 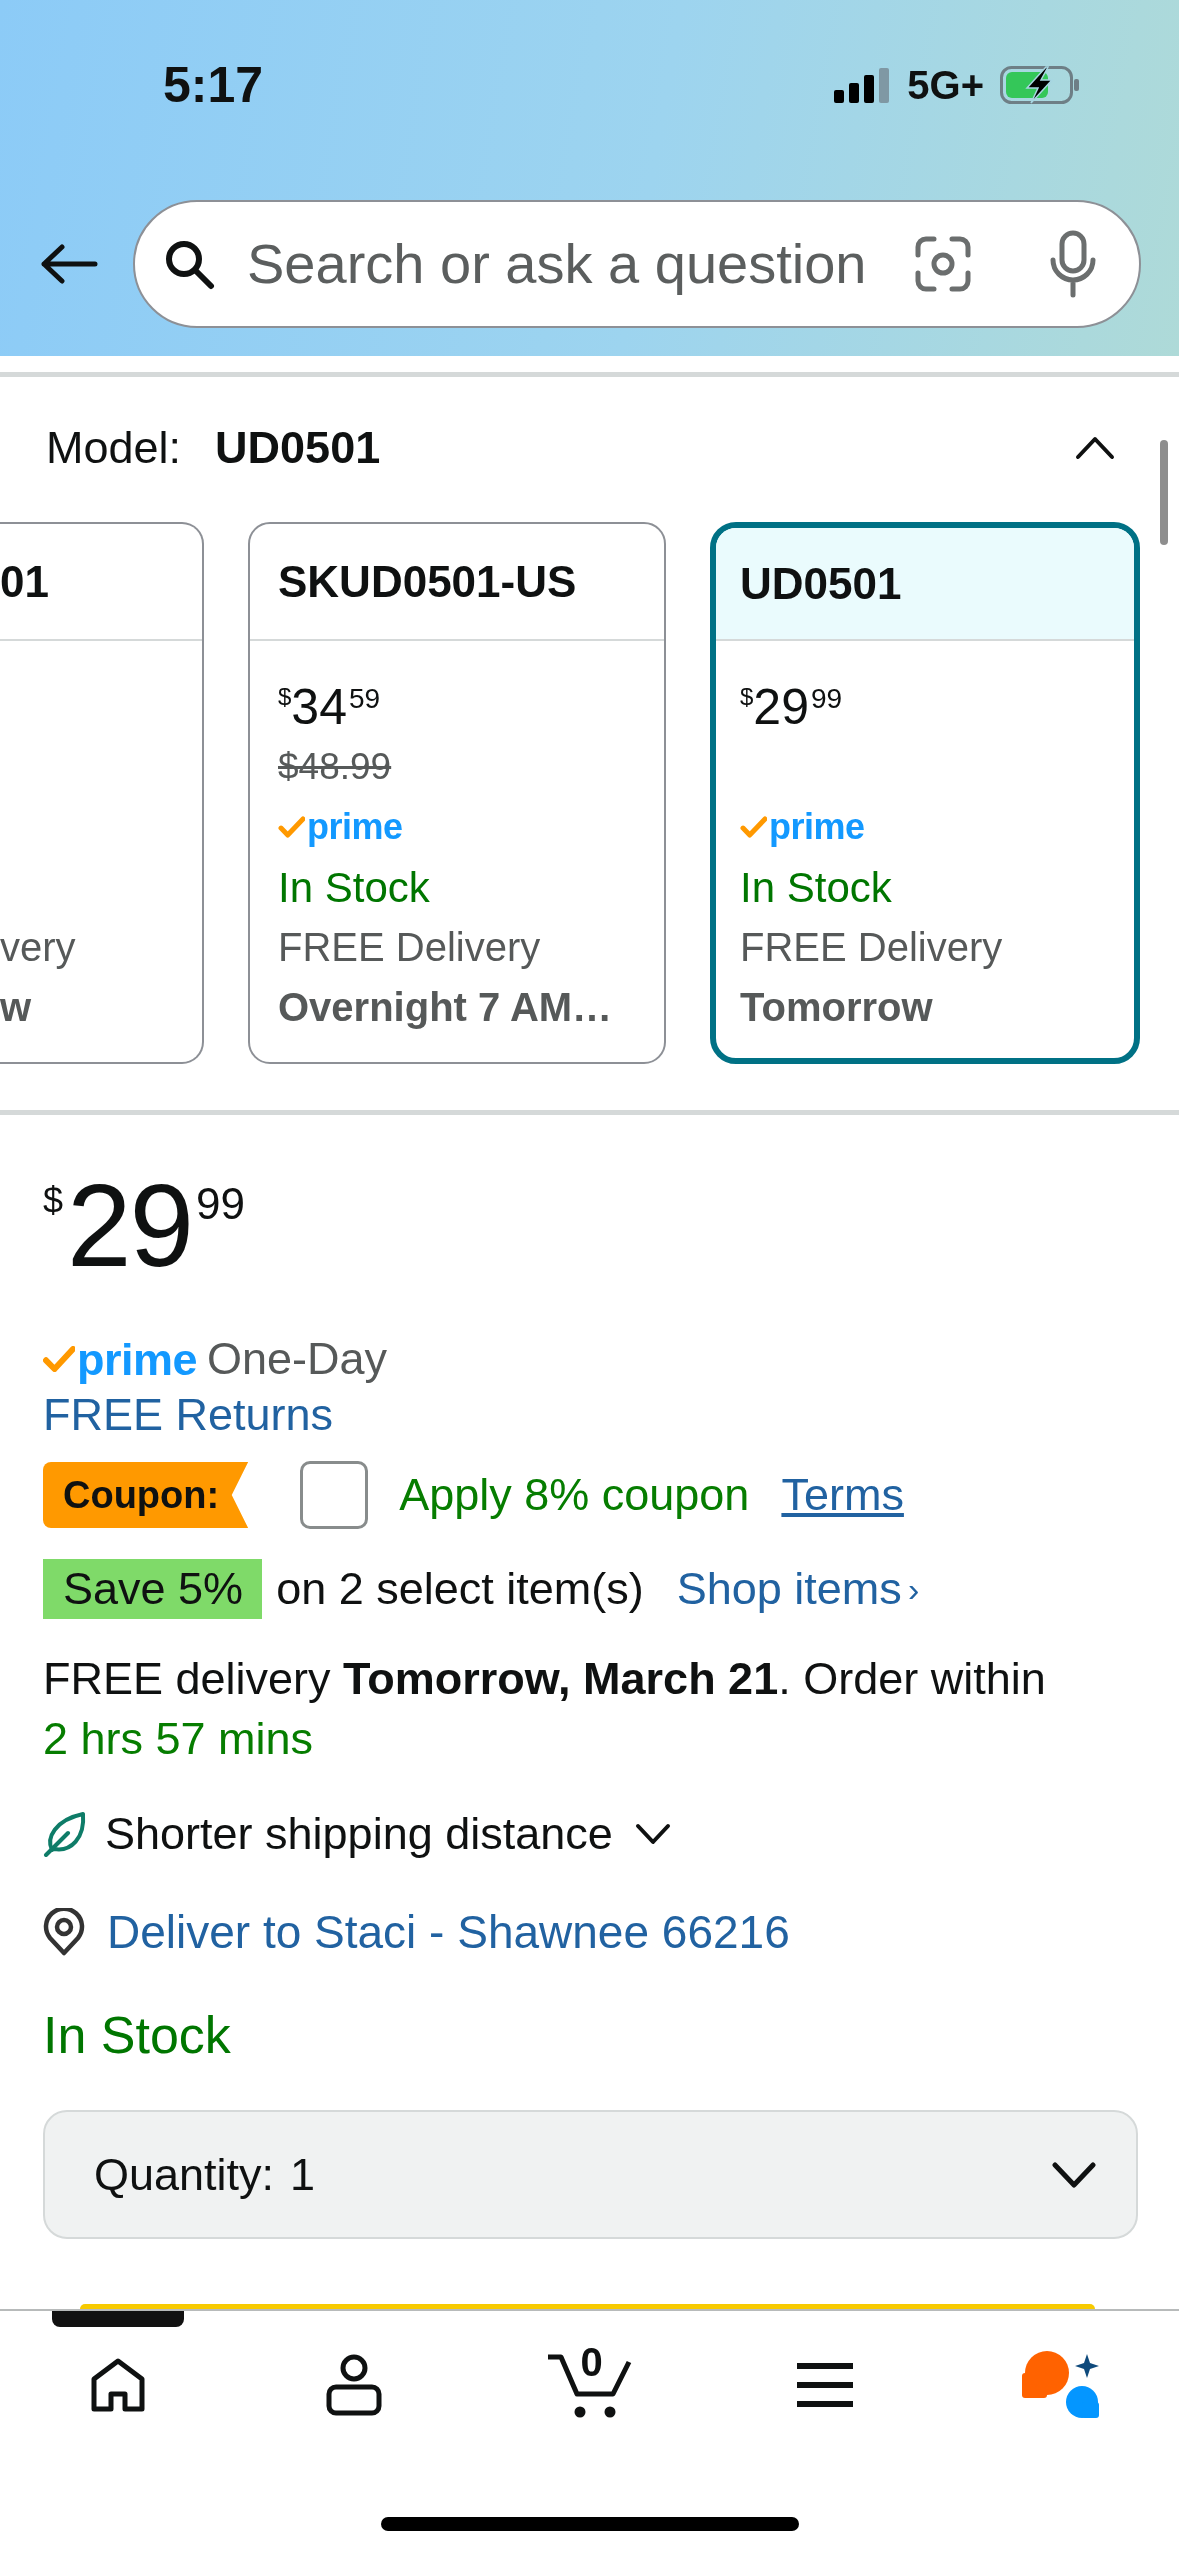 What do you see at coordinates (821, 583) in the screenshot?
I see `option-title: UD0501` at bounding box center [821, 583].